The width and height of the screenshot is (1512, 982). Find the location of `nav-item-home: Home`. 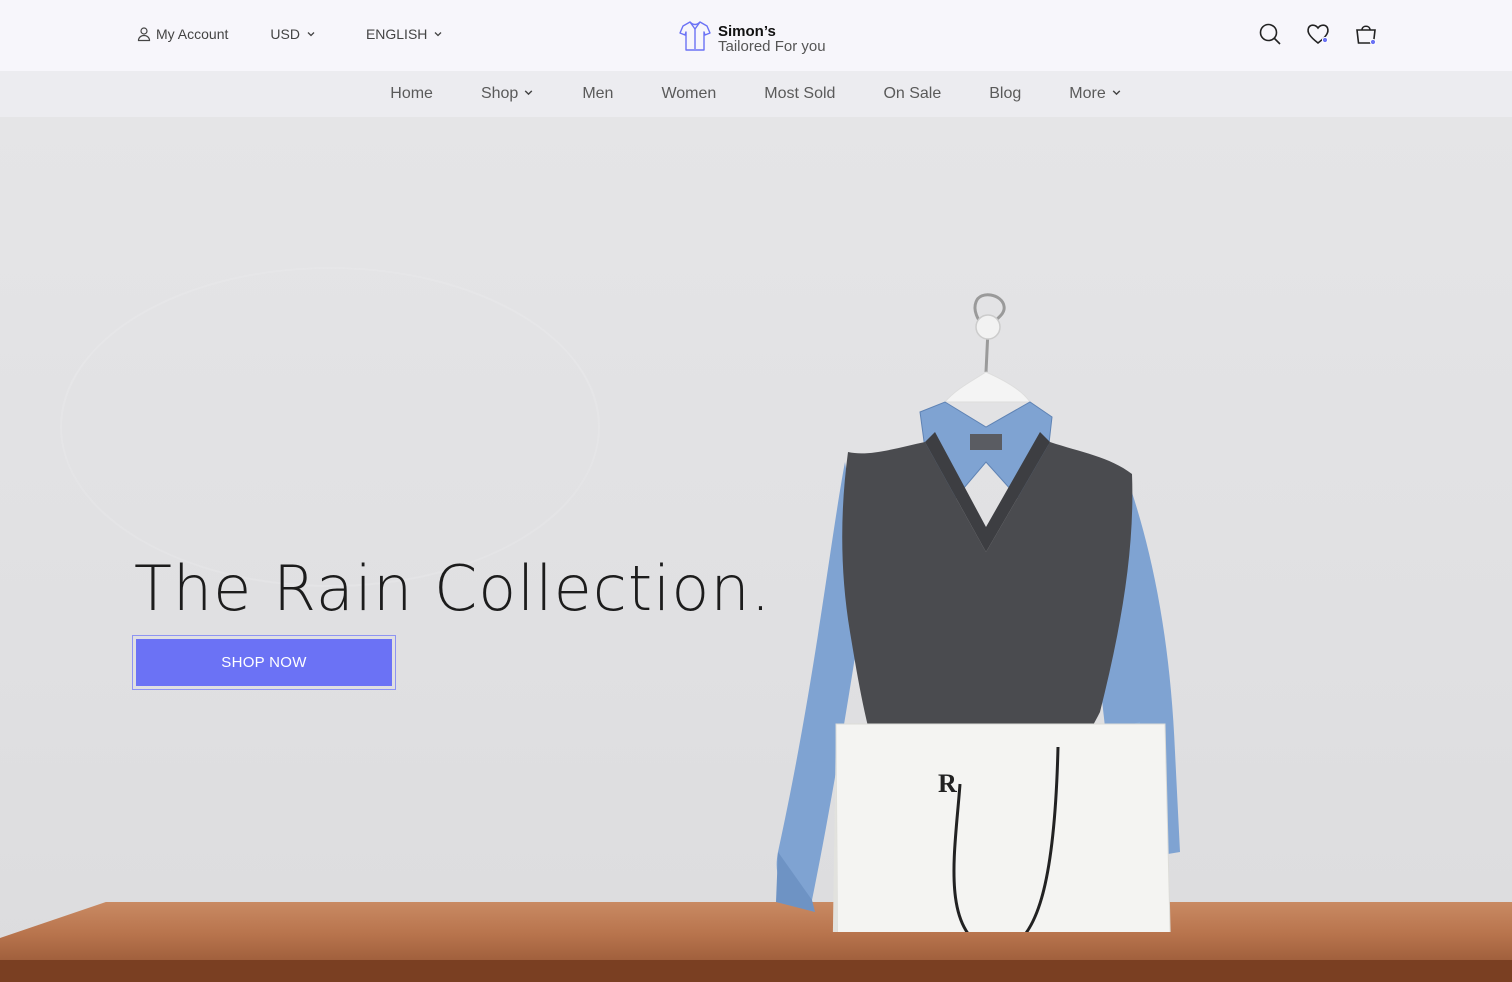

nav-item-home: Home is located at coordinates (411, 94).